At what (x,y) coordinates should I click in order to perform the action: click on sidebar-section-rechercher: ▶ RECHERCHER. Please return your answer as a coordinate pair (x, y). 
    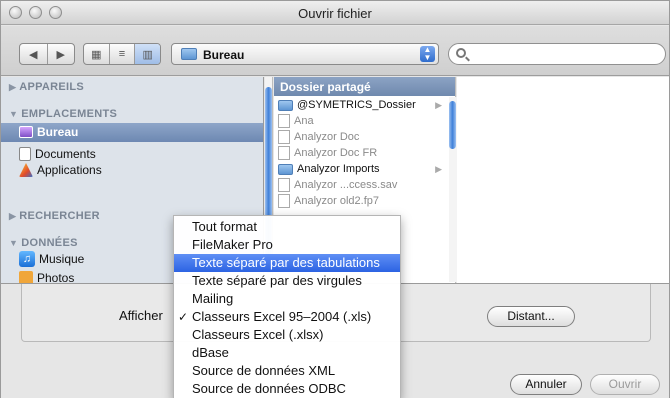
    Looking at the image, I should click on (54, 216).